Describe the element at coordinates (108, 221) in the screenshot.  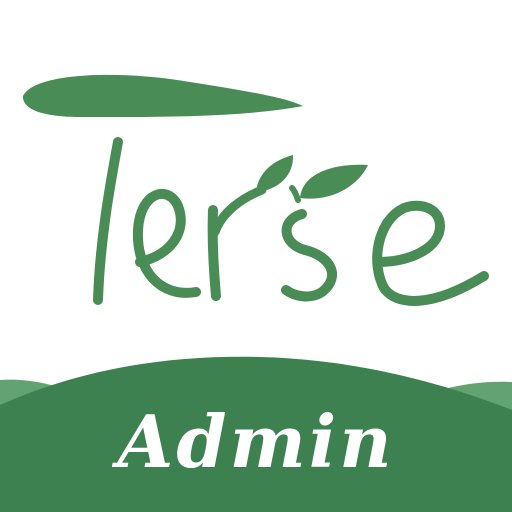
I see `t-stem` at that location.